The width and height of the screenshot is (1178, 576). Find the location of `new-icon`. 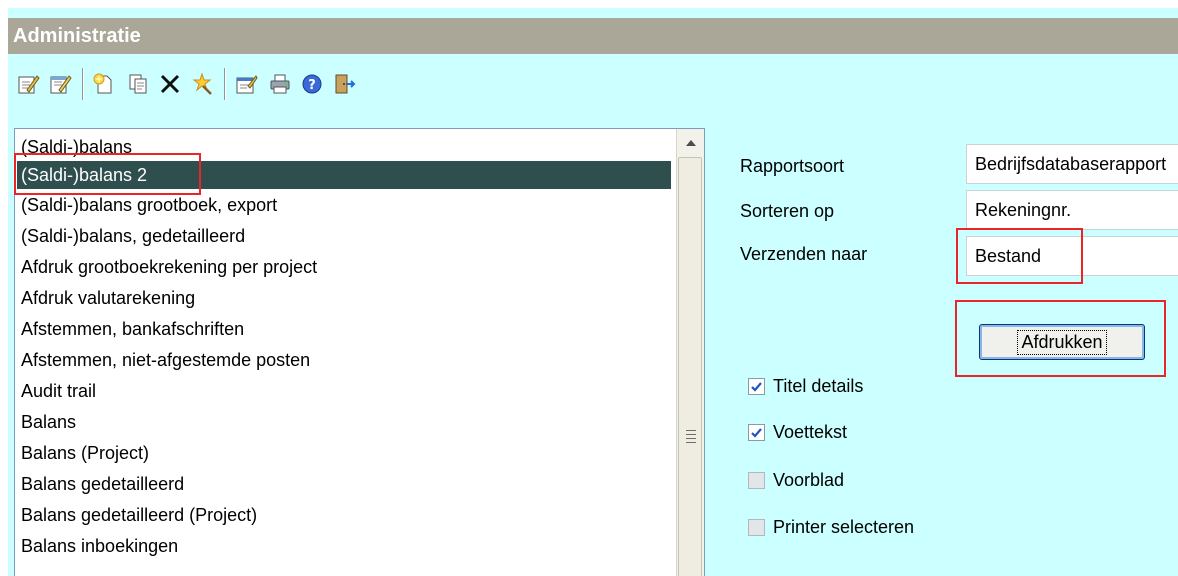

new-icon is located at coordinates (104, 84).